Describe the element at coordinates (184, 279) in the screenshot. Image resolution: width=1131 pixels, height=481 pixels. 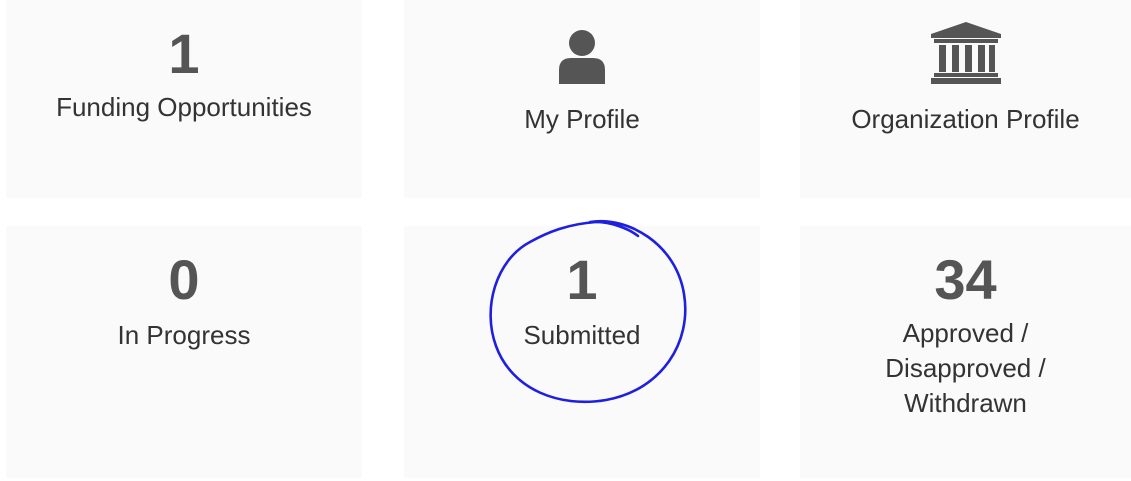
I see `in-progress-count: 0` at that location.